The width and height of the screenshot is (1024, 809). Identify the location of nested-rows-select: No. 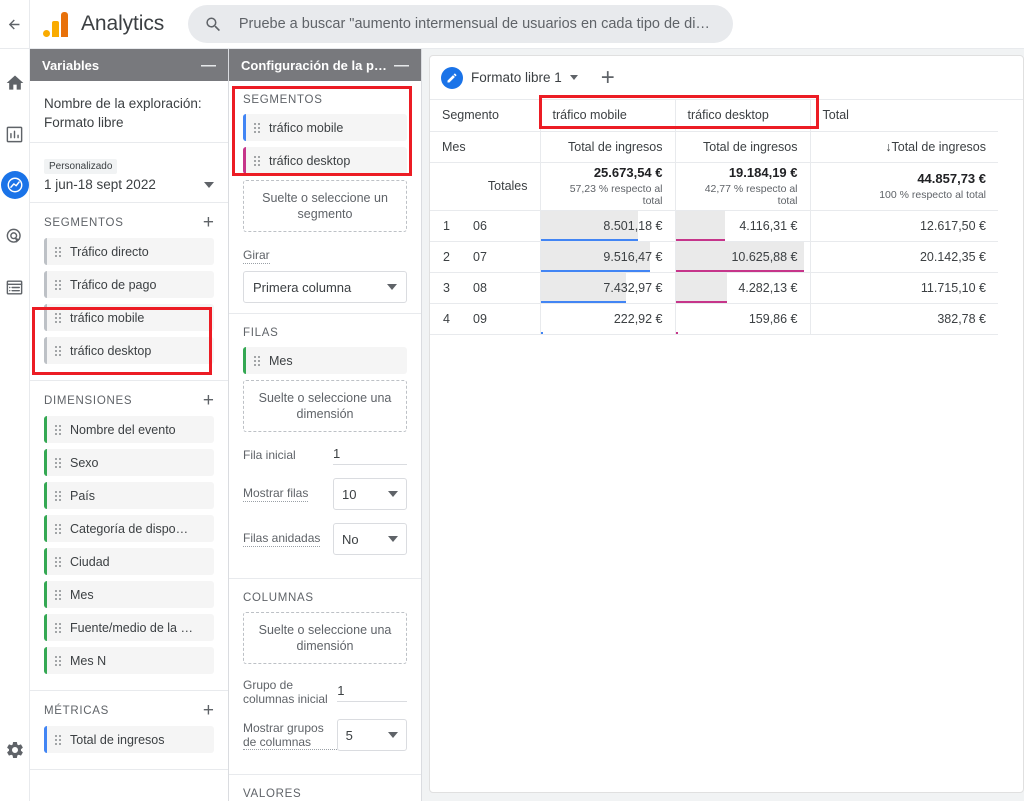
(370, 539).